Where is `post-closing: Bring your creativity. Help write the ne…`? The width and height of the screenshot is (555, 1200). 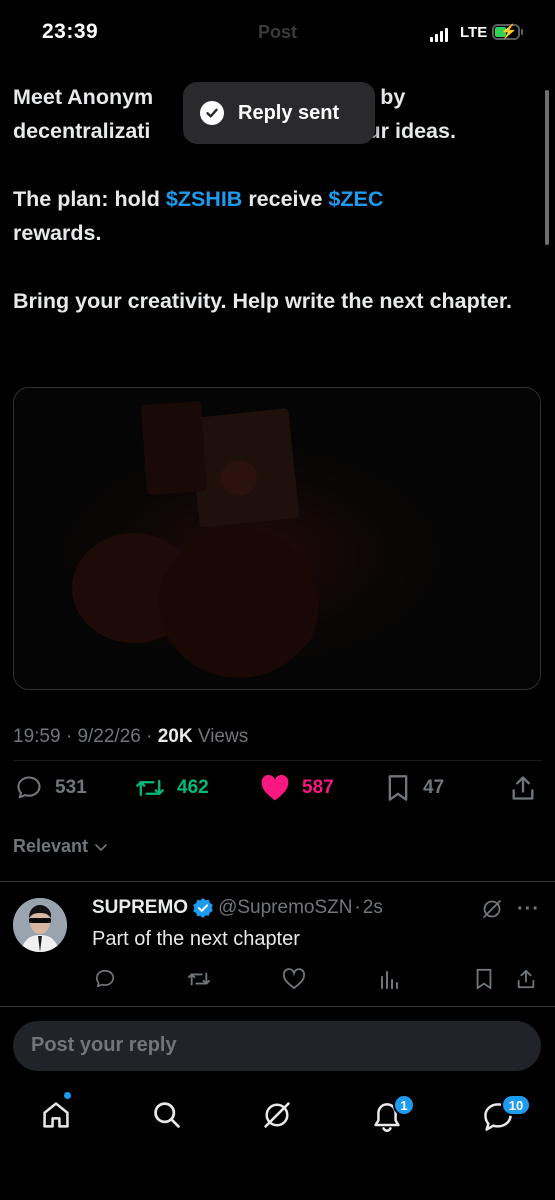
post-closing: Bring your creativity. Help write the ne… is located at coordinates (263, 301).